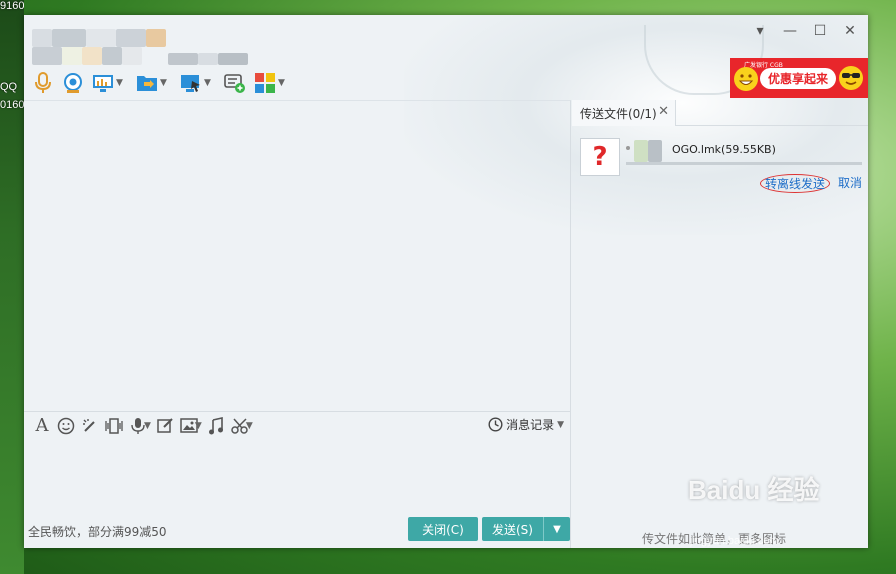 This screenshot has width=896, height=574. Describe the element at coordinates (794, 183) in the screenshot. I see `send-offline-link: 转离线发送` at that location.